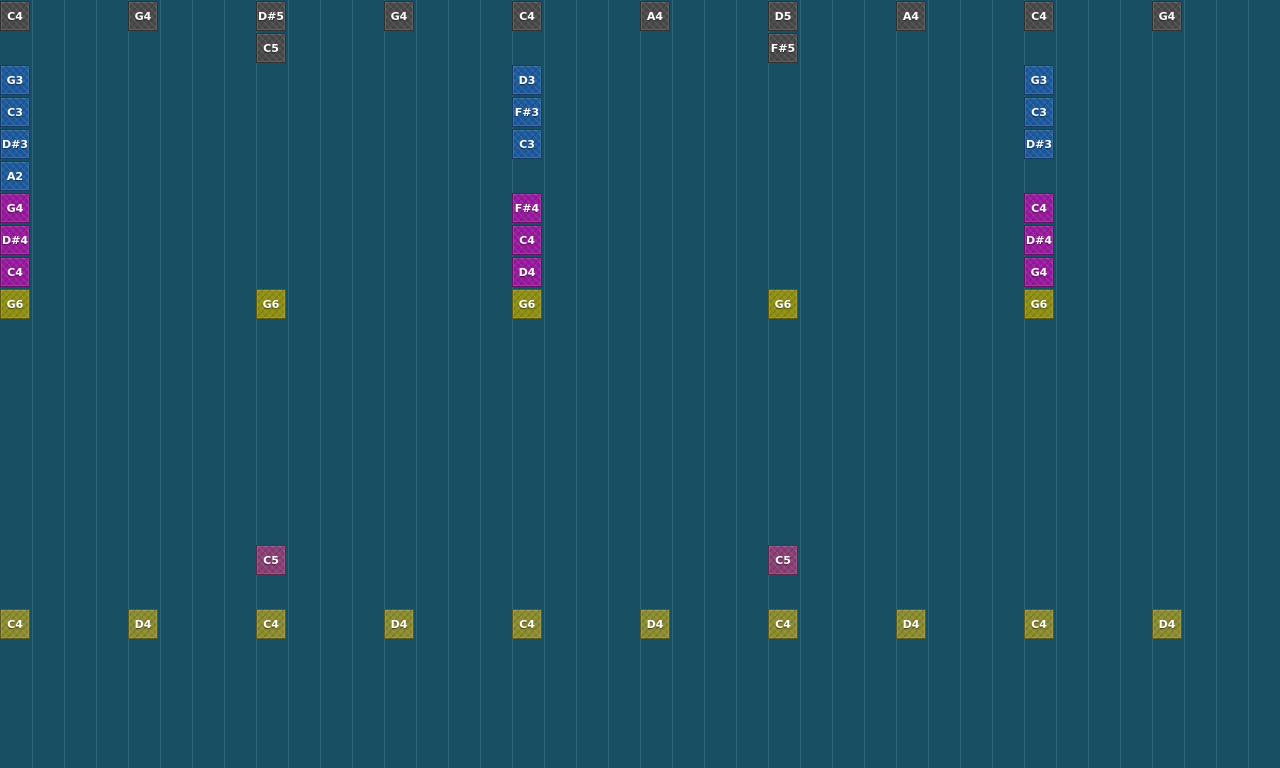  Describe the element at coordinates (271, 16) in the screenshot. I see `note-block-gray: D#5` at that location.